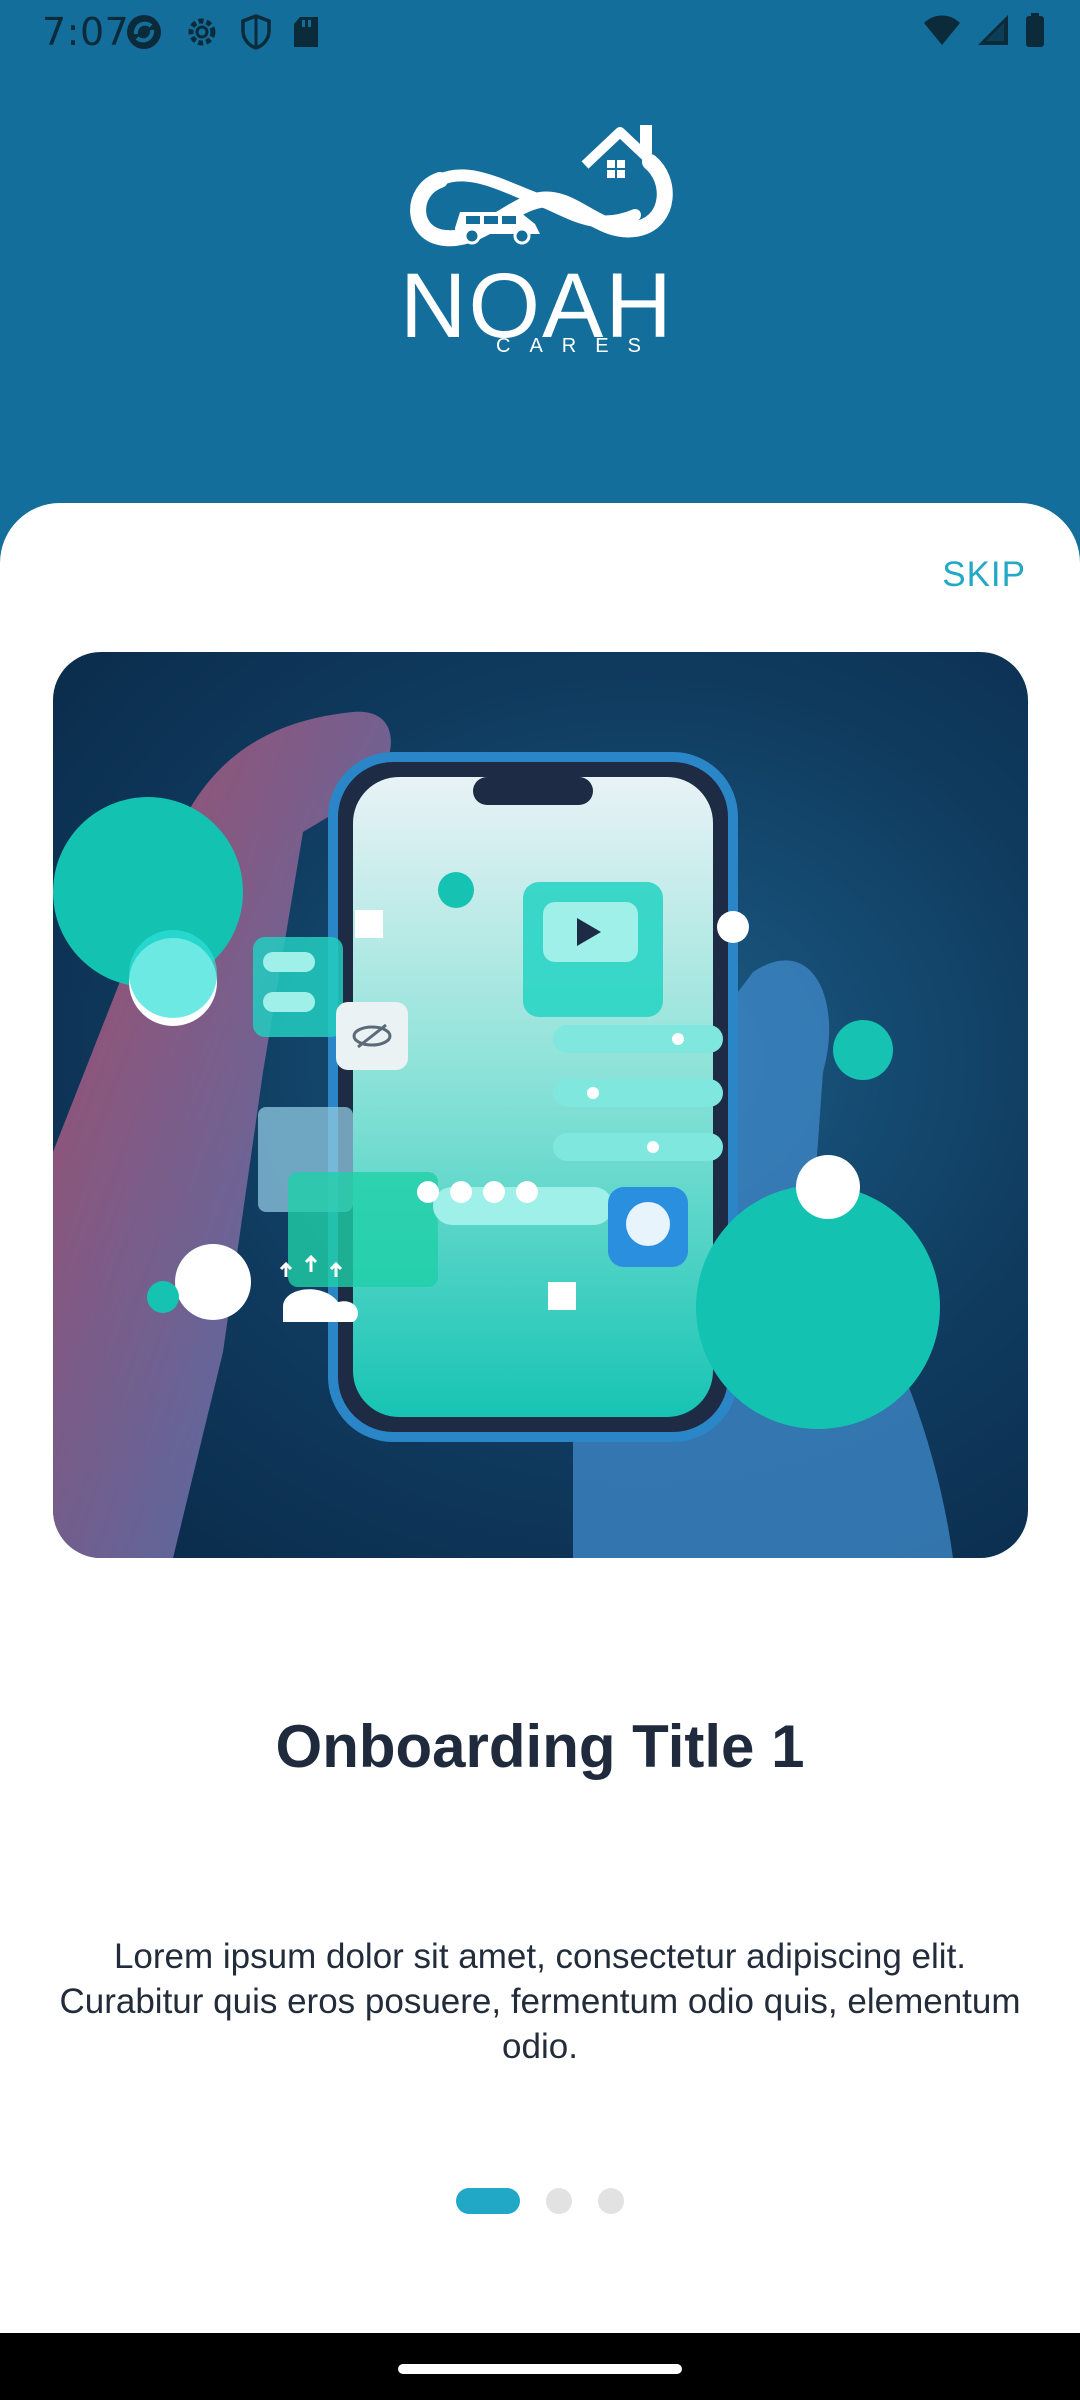 This screenshot has height=2400, width=1080. I want to click on sd-card-icon, so click(306, 32).